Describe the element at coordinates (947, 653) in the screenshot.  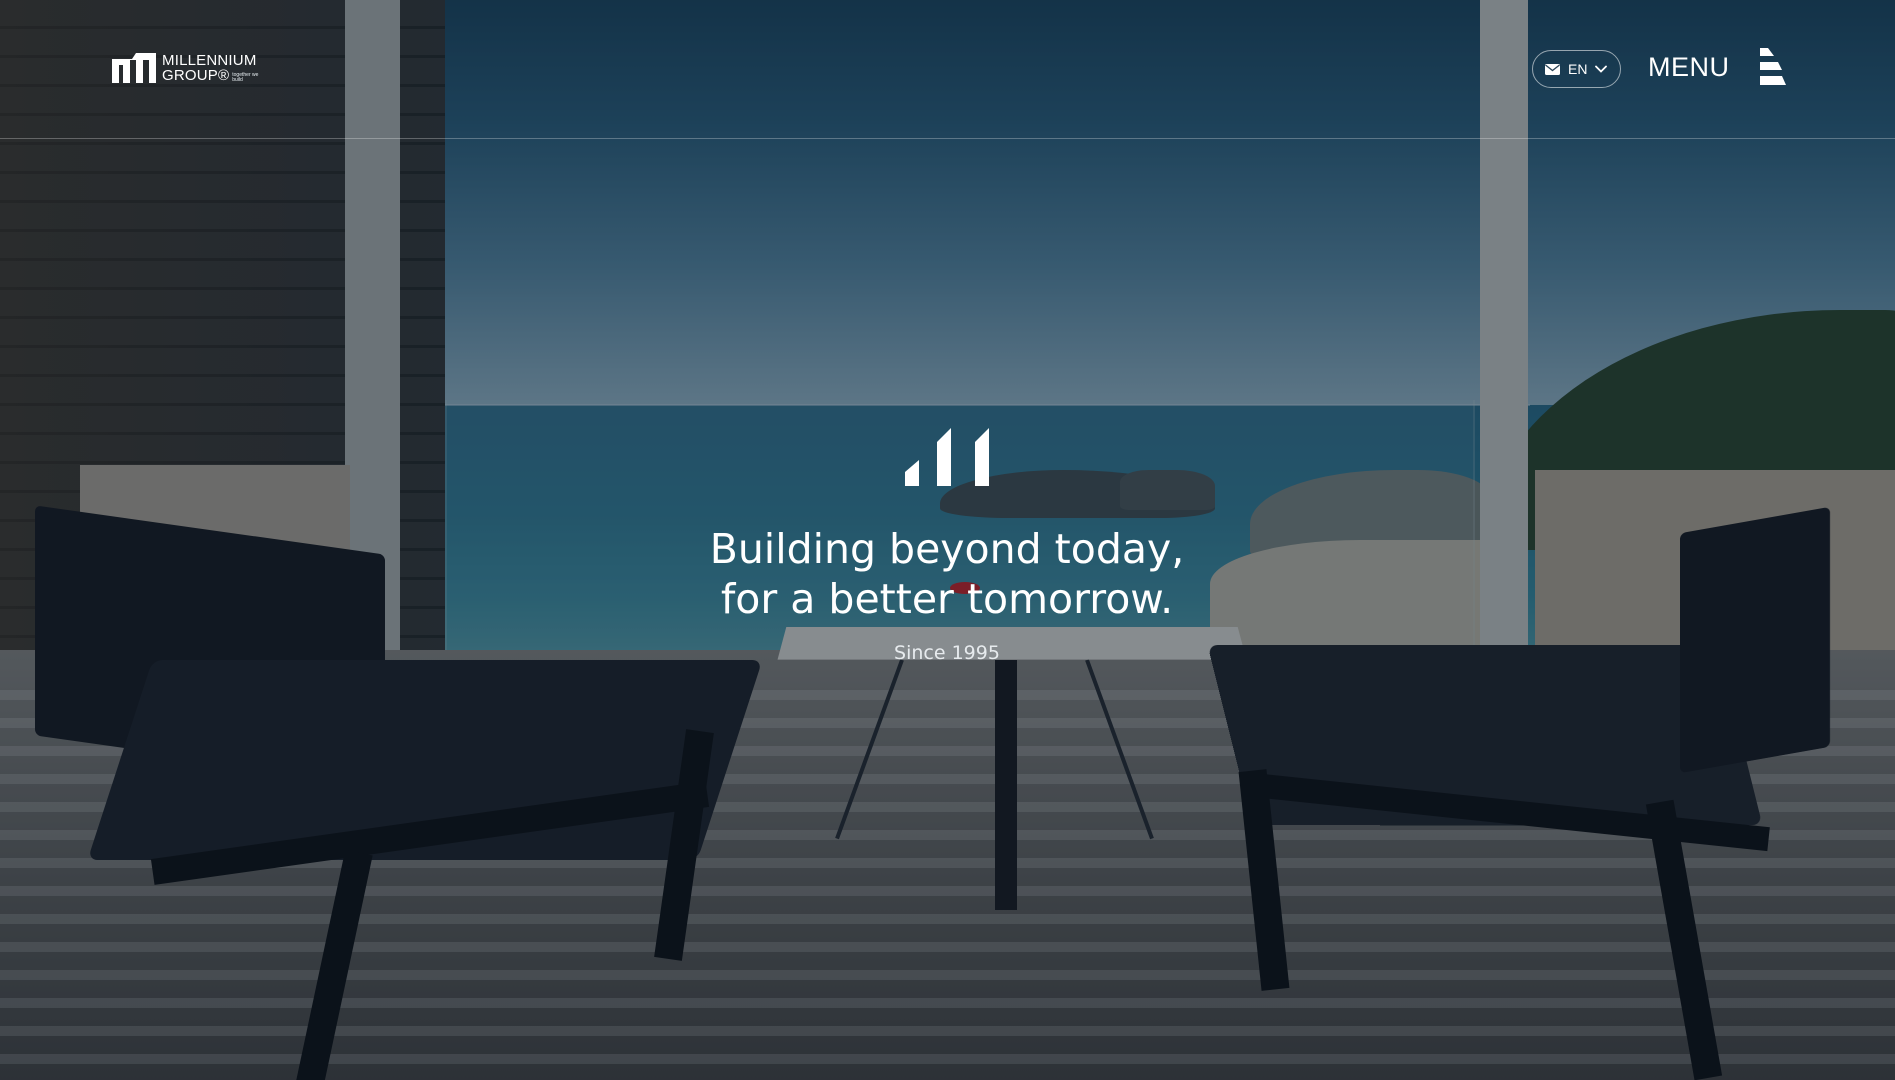
I see `since-text: Since 1995` at that location.